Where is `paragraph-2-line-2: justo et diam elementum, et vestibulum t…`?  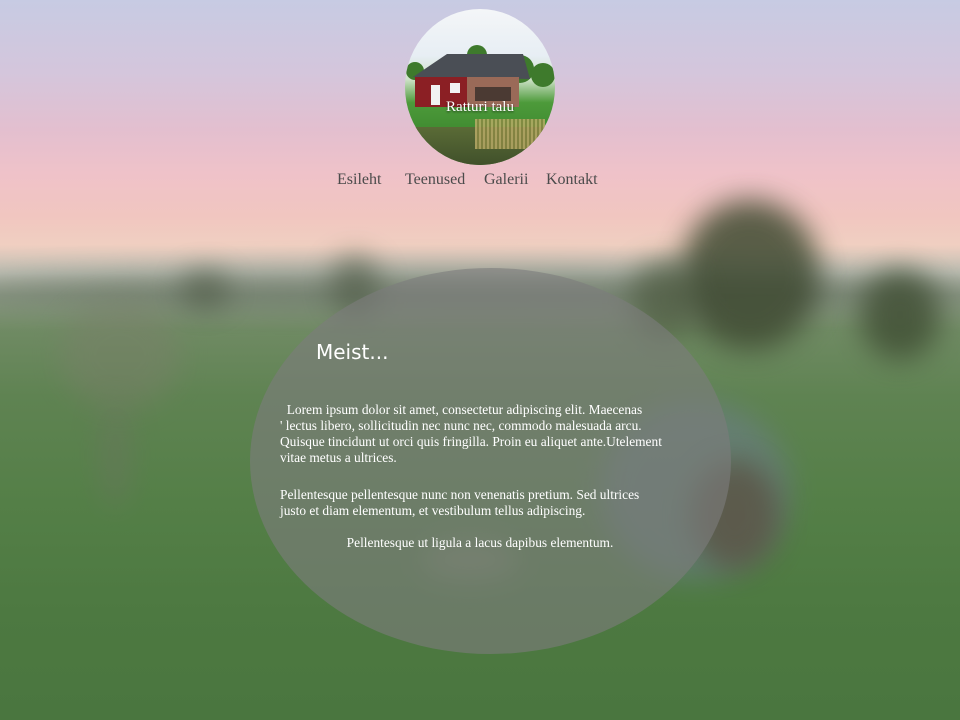
paragraph-2-line-2: justo et diam elementum, et vestibulum t… is located at coordinates (433, 510).